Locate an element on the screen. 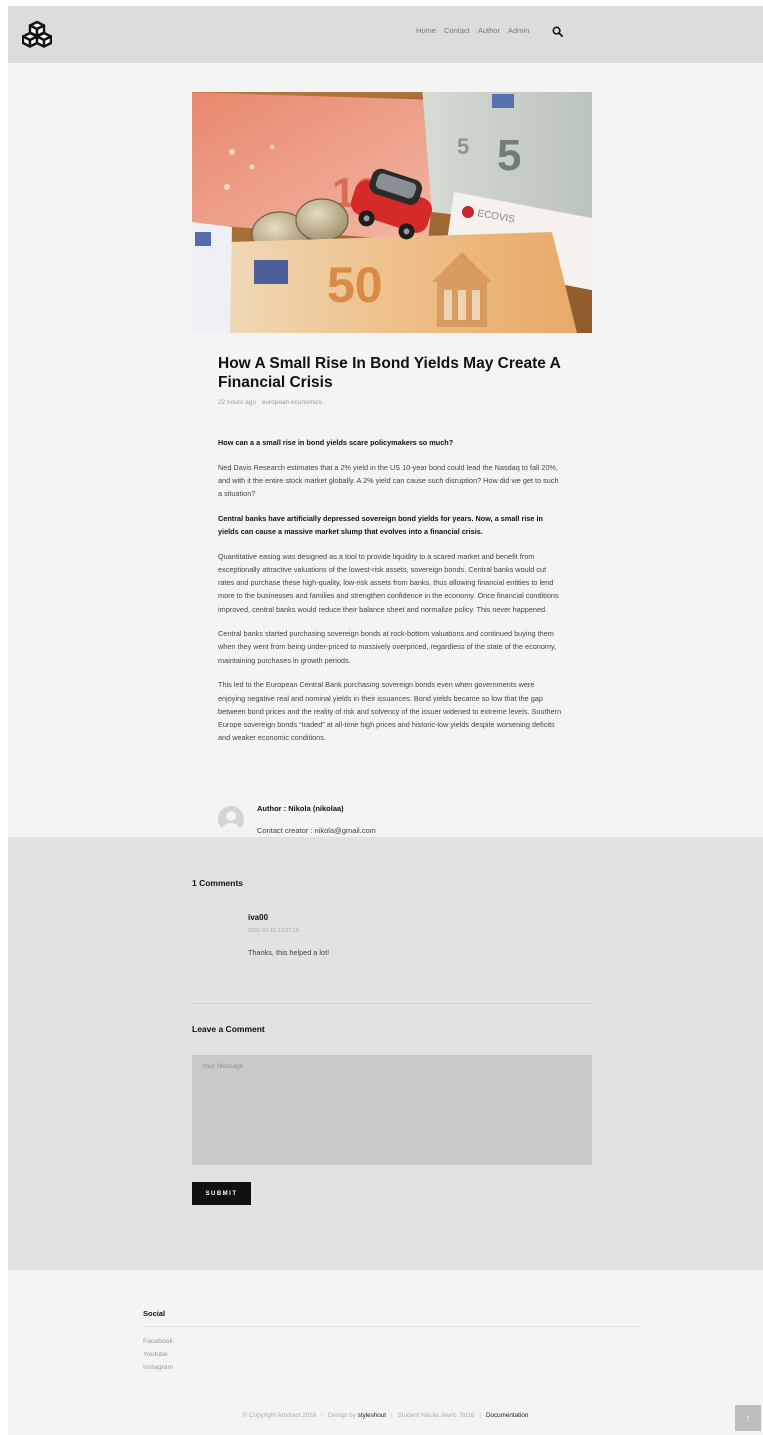 The image size is (763, 1435). site-header: Home Contact Author Admin is located at coordinates (385, 34).